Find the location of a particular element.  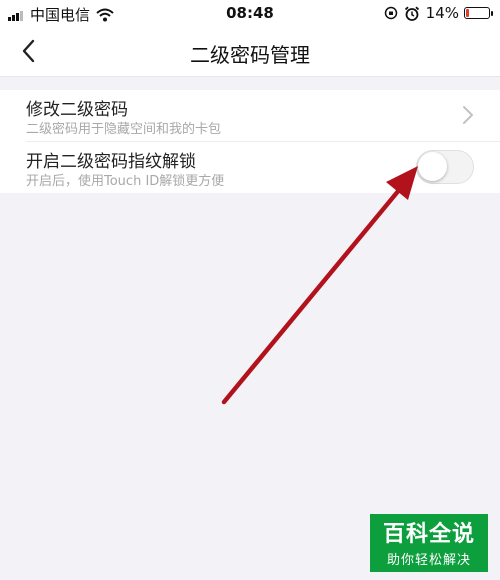

nav-bar: 二级密码管理 is located at coordinates (250, 51).